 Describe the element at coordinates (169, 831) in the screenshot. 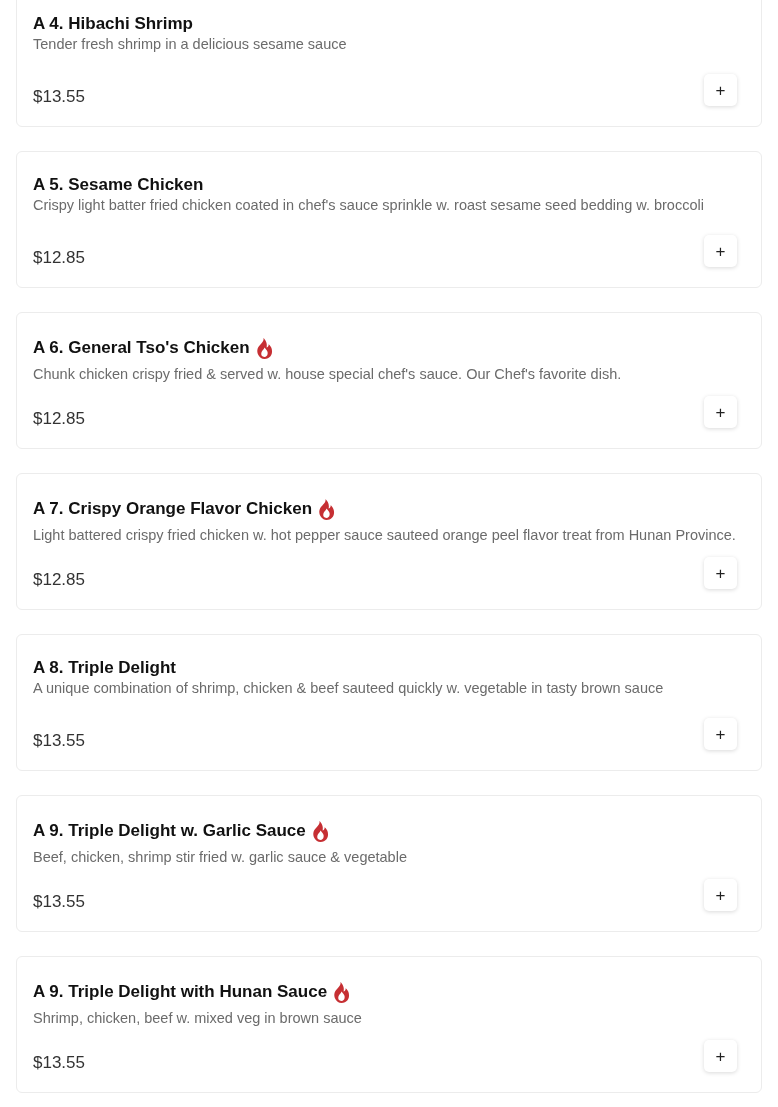

I see `item-title: A 9. Triple Delight w. Garlic Sauce` at that location.